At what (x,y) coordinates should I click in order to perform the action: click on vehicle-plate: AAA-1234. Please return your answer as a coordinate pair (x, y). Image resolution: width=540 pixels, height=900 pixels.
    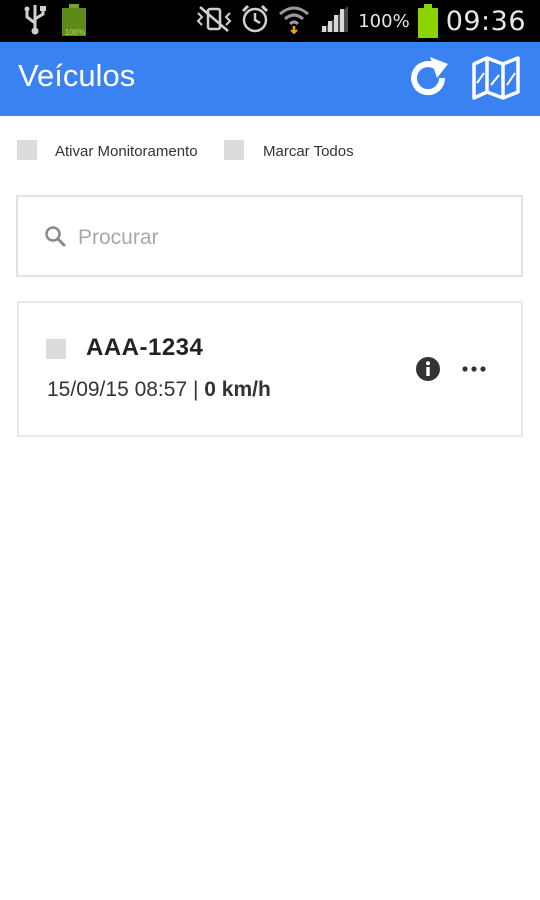
    Looking at the image, I should click on (145, 347).